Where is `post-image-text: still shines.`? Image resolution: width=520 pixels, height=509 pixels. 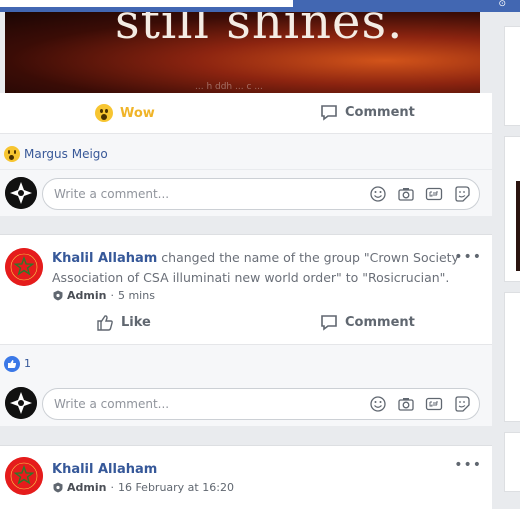
post-image-text: still shines. is located at coordinates (259, 31).